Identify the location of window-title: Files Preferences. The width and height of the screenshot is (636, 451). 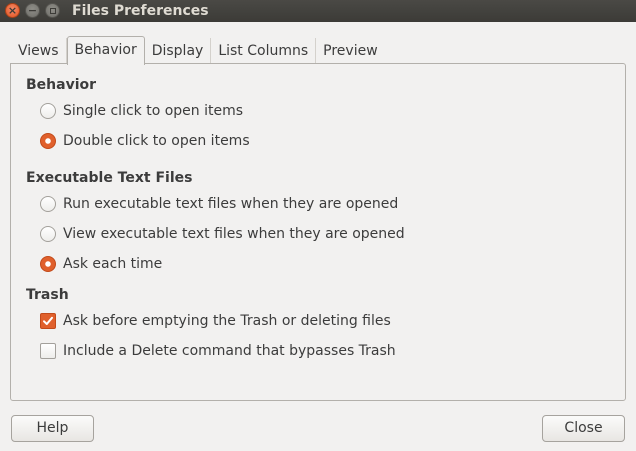
(140, 11).